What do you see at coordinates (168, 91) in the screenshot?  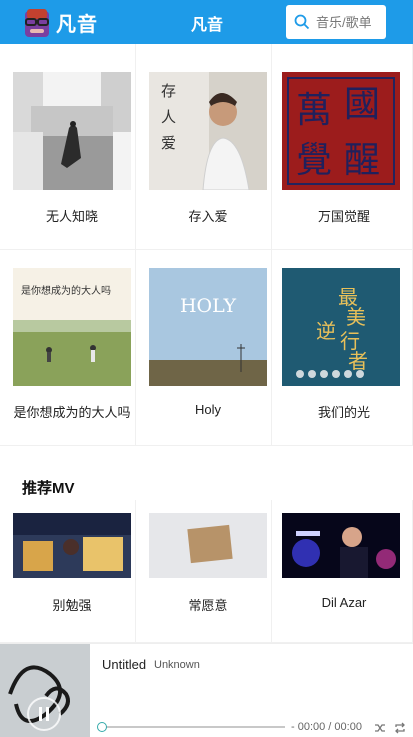 I see `cover-text: 存` at bounding box center [168, 91].